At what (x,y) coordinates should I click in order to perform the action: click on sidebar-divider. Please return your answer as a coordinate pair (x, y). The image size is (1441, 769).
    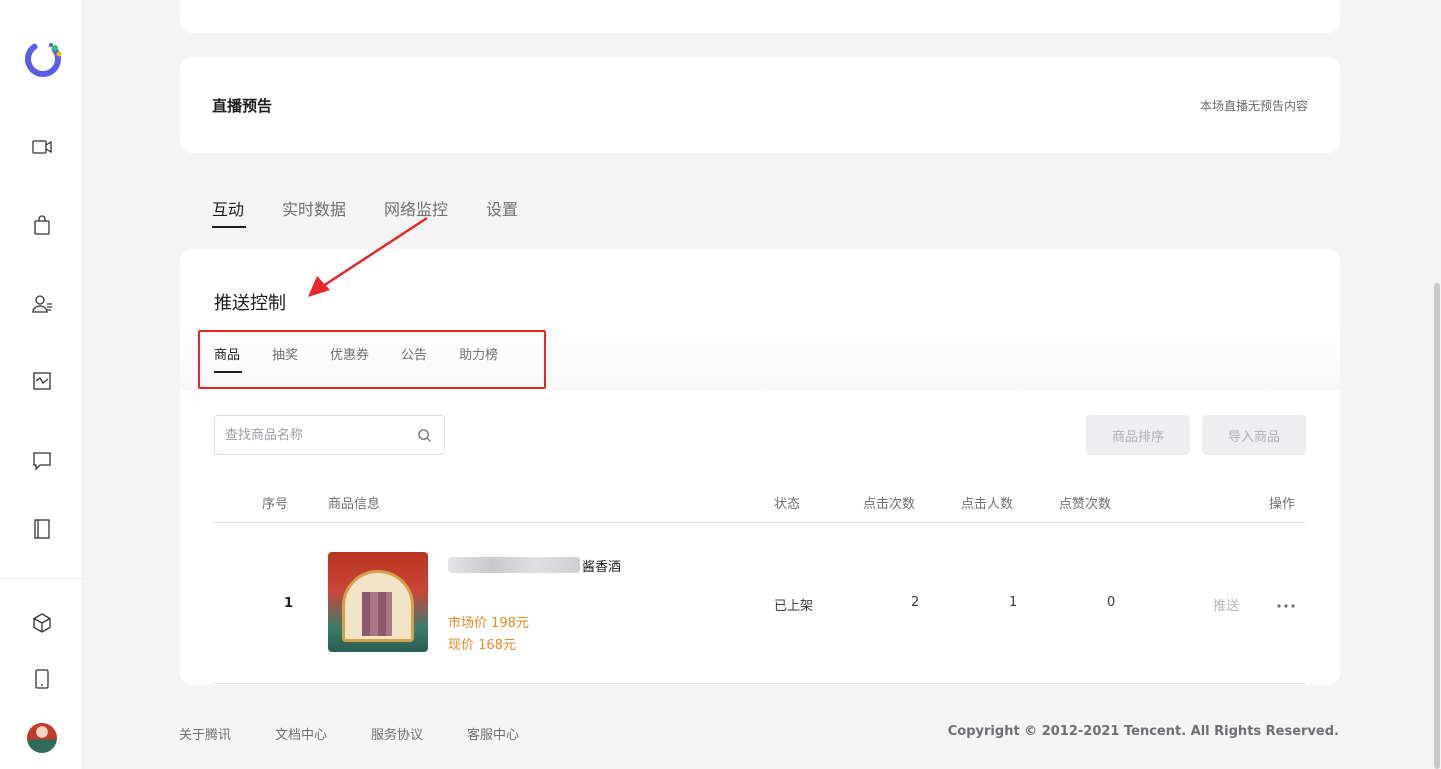
    Looking at the image, I should click on (41, 578).